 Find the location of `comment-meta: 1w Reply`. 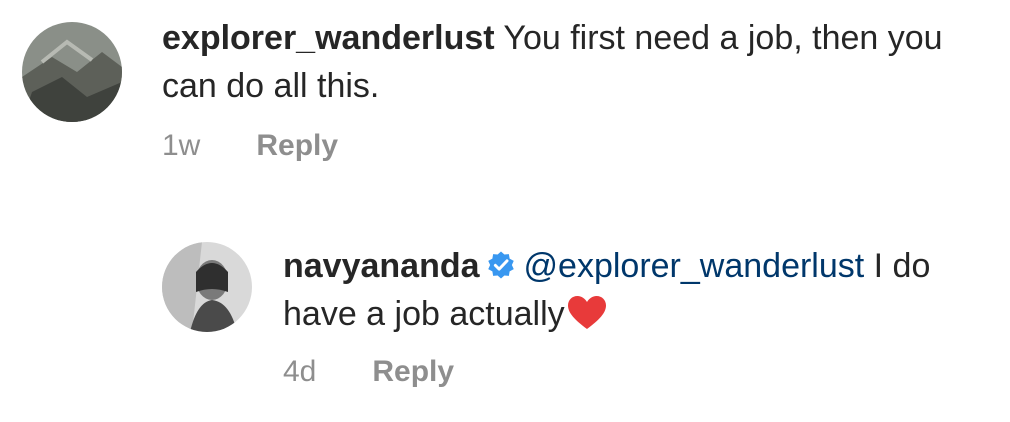

comment-meta: 1w Reply is located at coordinates (250, 146).